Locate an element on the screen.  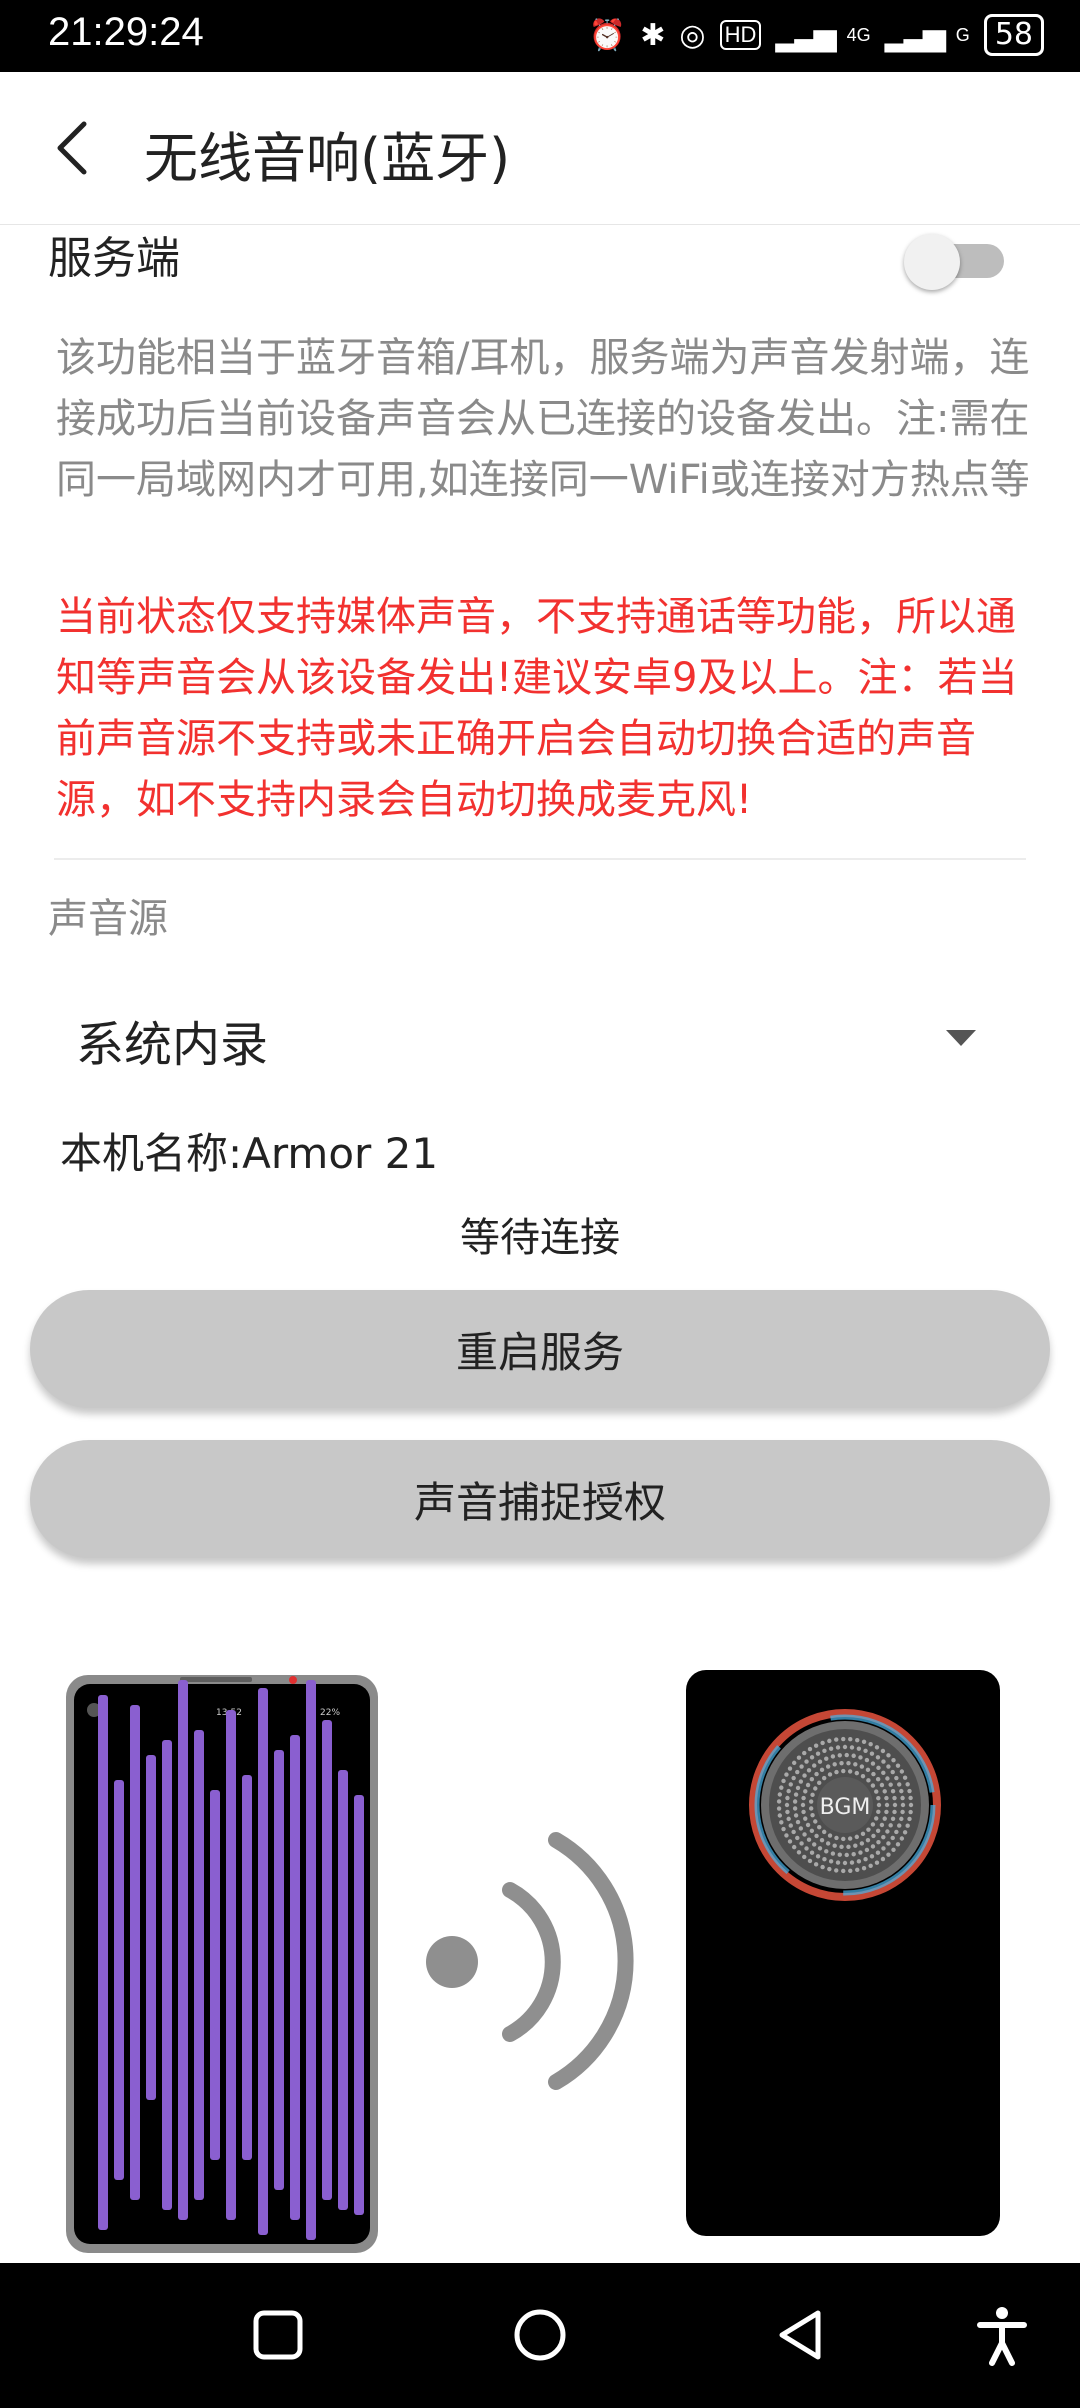
phone-battery: 22% is located at coordinates (330, 1713).